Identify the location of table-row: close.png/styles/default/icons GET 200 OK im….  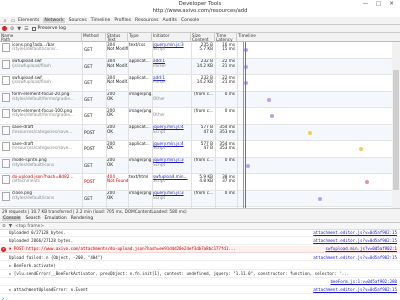
(196, 199).